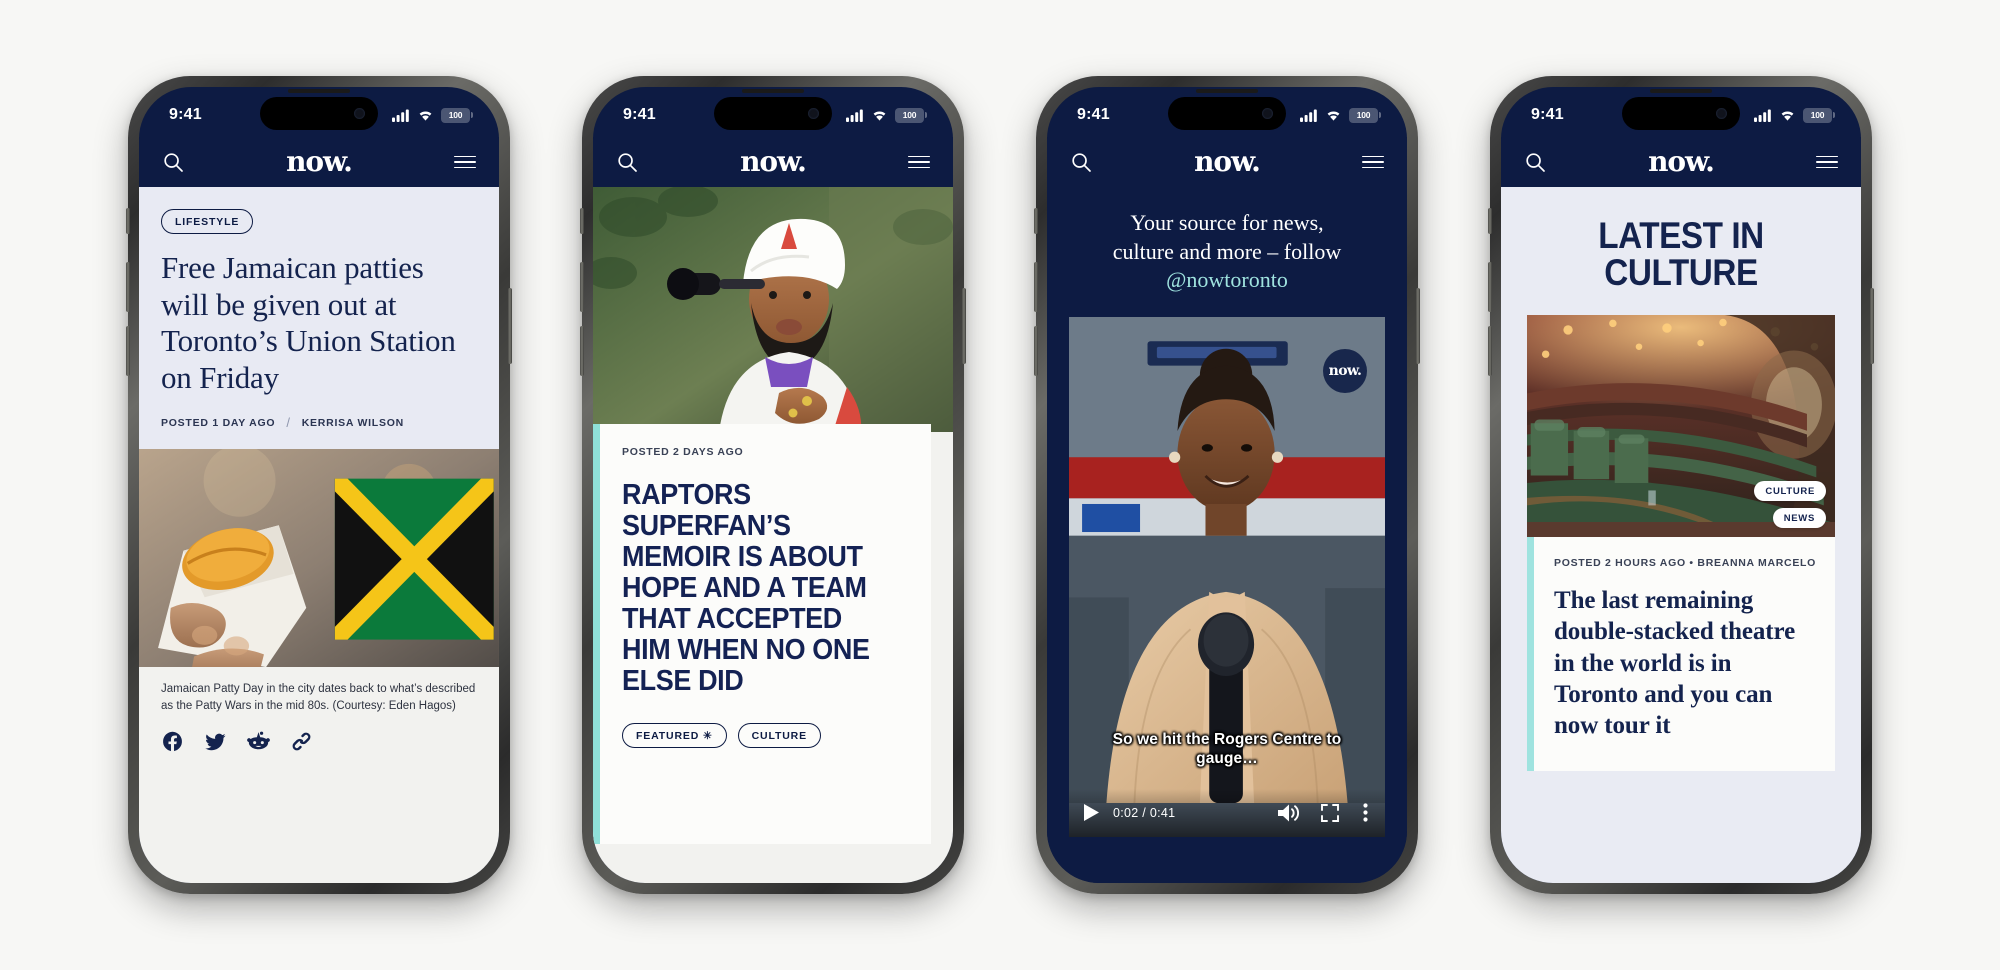 This screenshot has width=2000, height=970. Describe the element at coordinates (1681, 426) in the screenshot. I see `culture-card-photo: CULTURE NEWS` at that location.